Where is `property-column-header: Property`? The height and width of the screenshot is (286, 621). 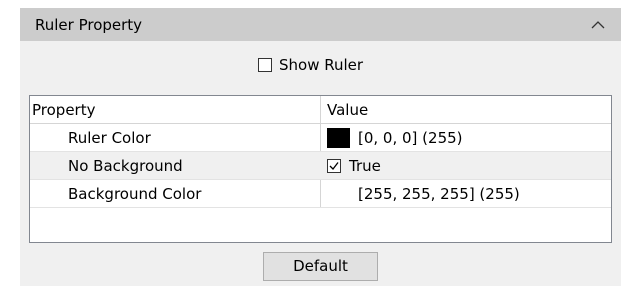
property-column-header: Property is located at coordinates (63, 110).